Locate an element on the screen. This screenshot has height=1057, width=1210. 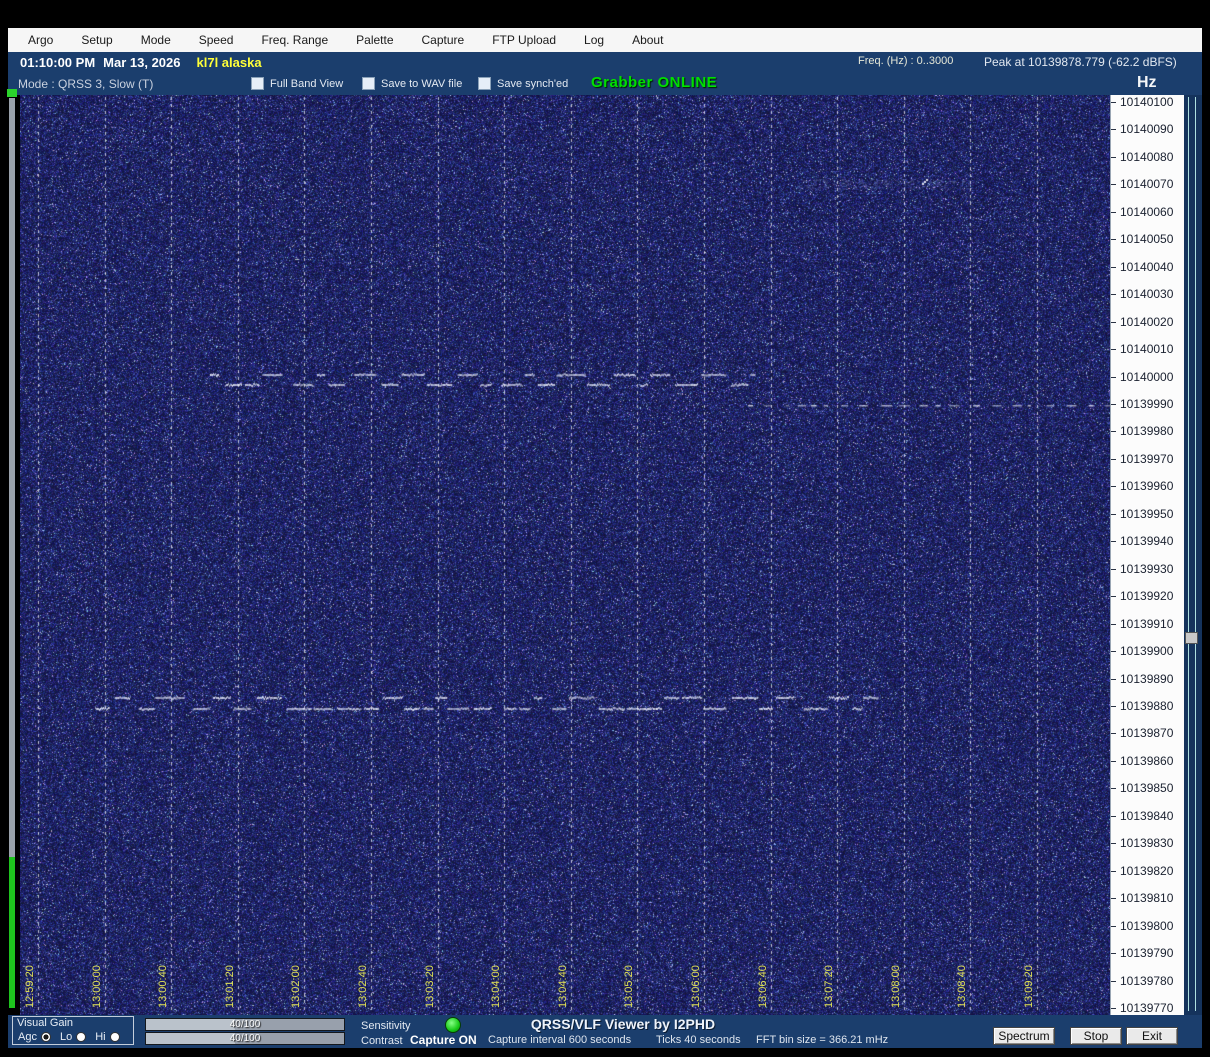
time-axis-label: 13:03:20 is located at coordinates (429, 986).